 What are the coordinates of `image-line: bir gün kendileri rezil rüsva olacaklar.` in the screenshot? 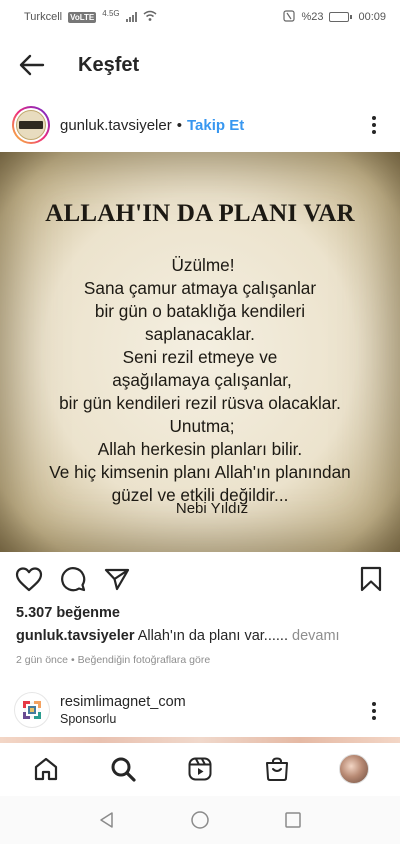 It's located at (200, 403).